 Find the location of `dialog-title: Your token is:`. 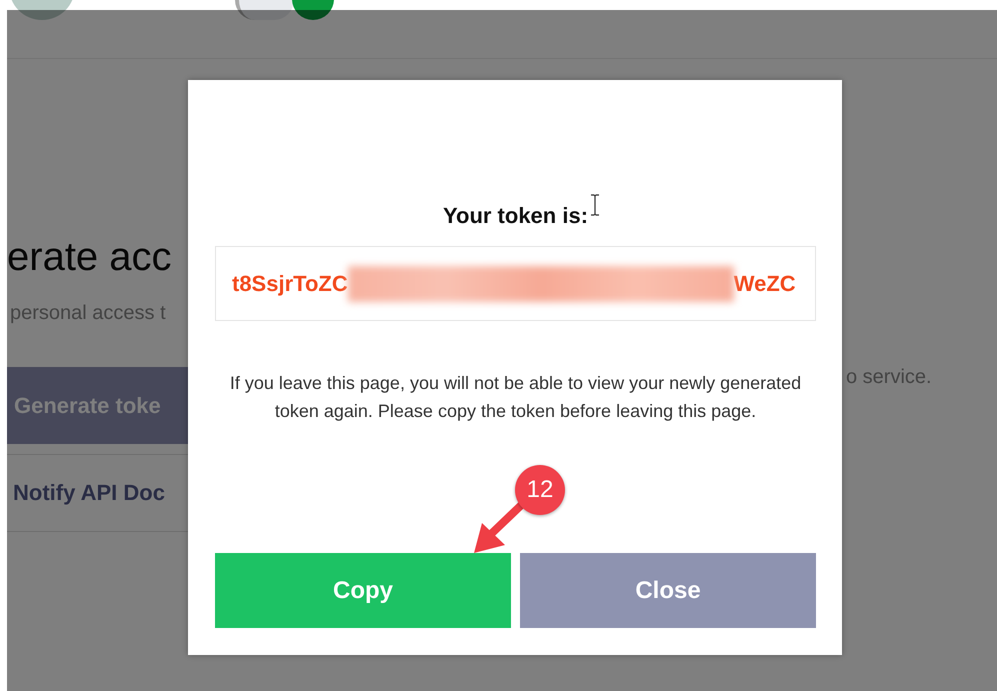

dialog-title: Your token is: is located at coordinates (515, 216).